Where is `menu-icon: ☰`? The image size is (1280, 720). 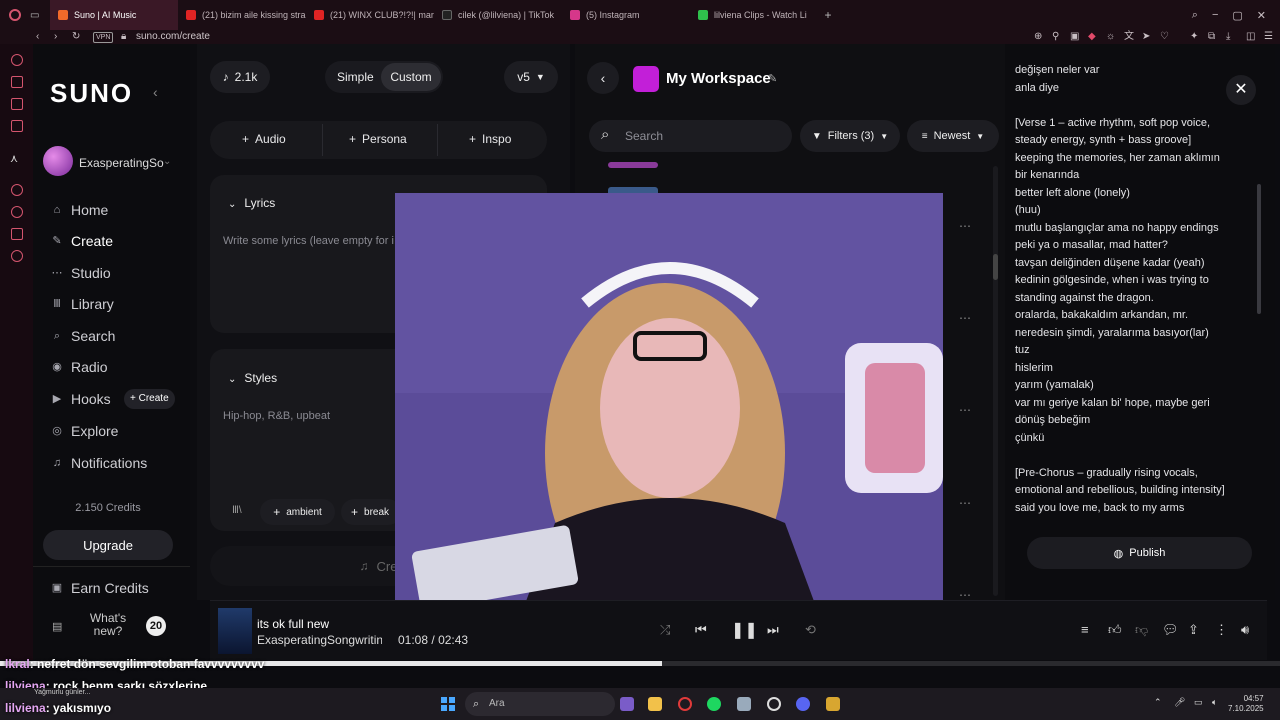
menu-icon: ☰ is located at coordinates (1268, 37).